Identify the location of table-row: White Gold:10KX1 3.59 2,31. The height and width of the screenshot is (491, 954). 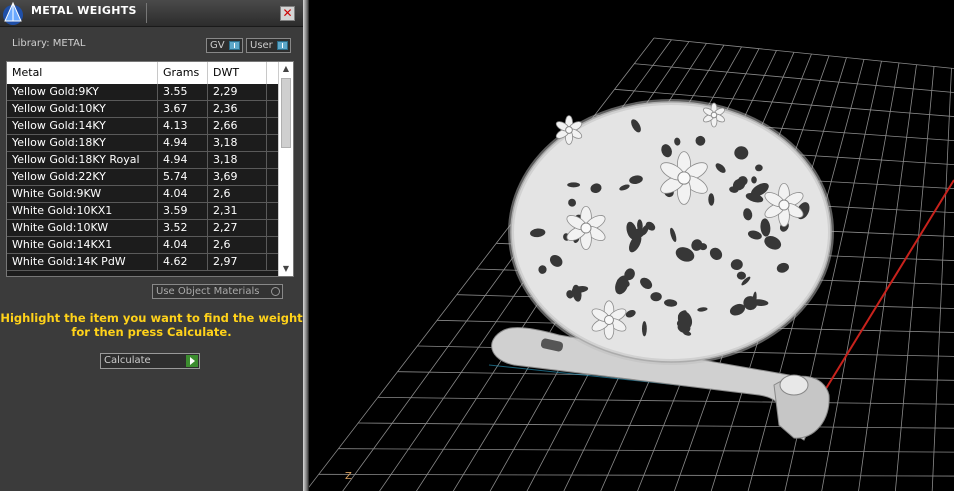
(143, 211).